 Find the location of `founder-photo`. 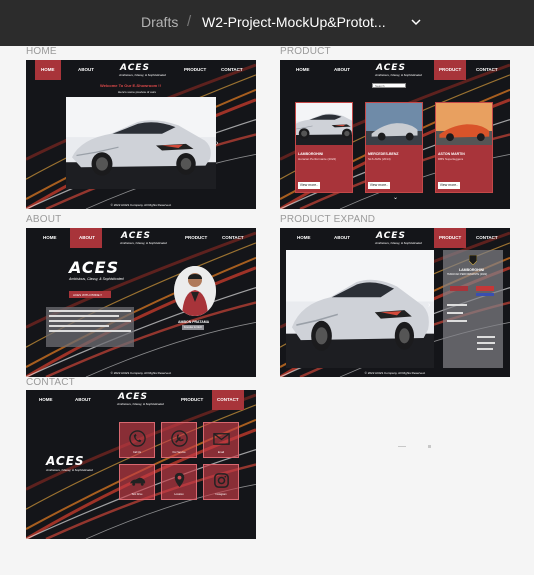

founder-photo is located at coordinates (195, 291).